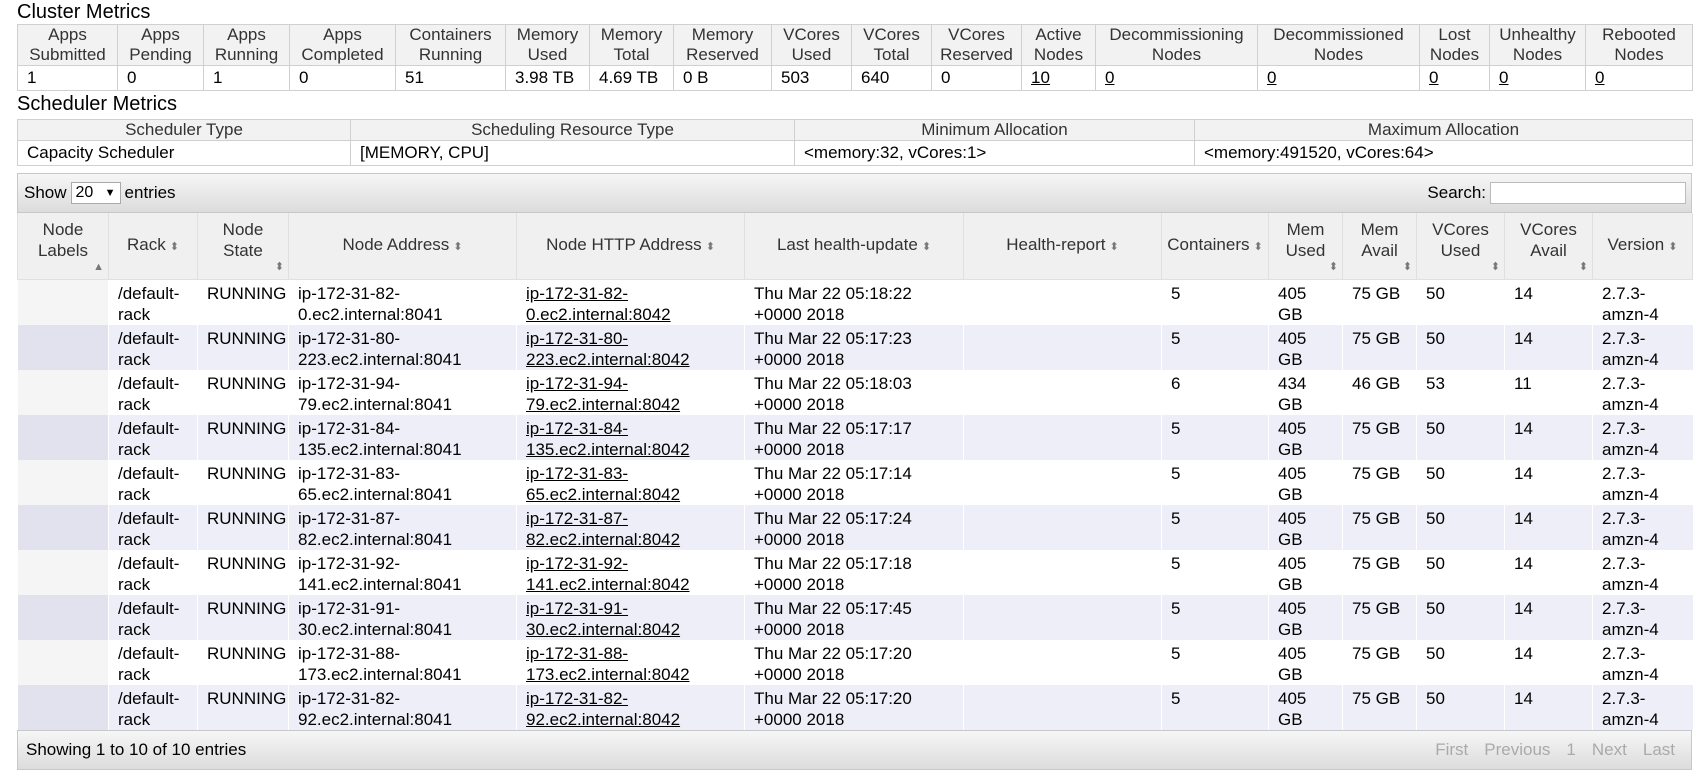 This screenshot has height=781, width=1700. Describe the element at coordinates (84, 192) in the screenshot. I see `entries-select-value: 20` at that location.